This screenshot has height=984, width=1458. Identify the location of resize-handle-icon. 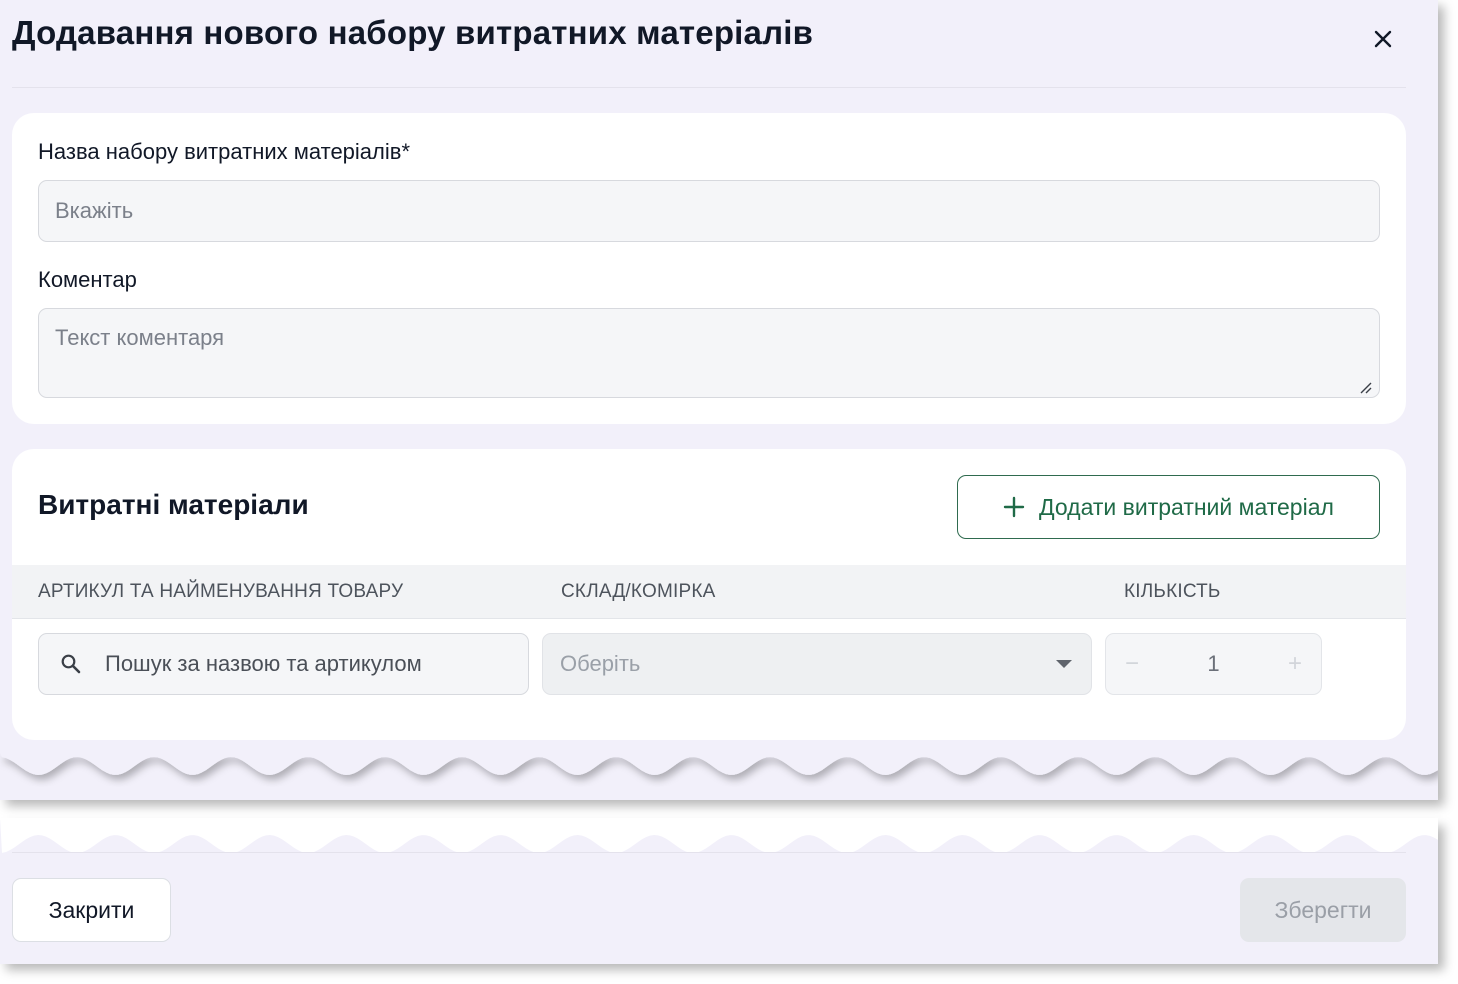
(1365, 387).